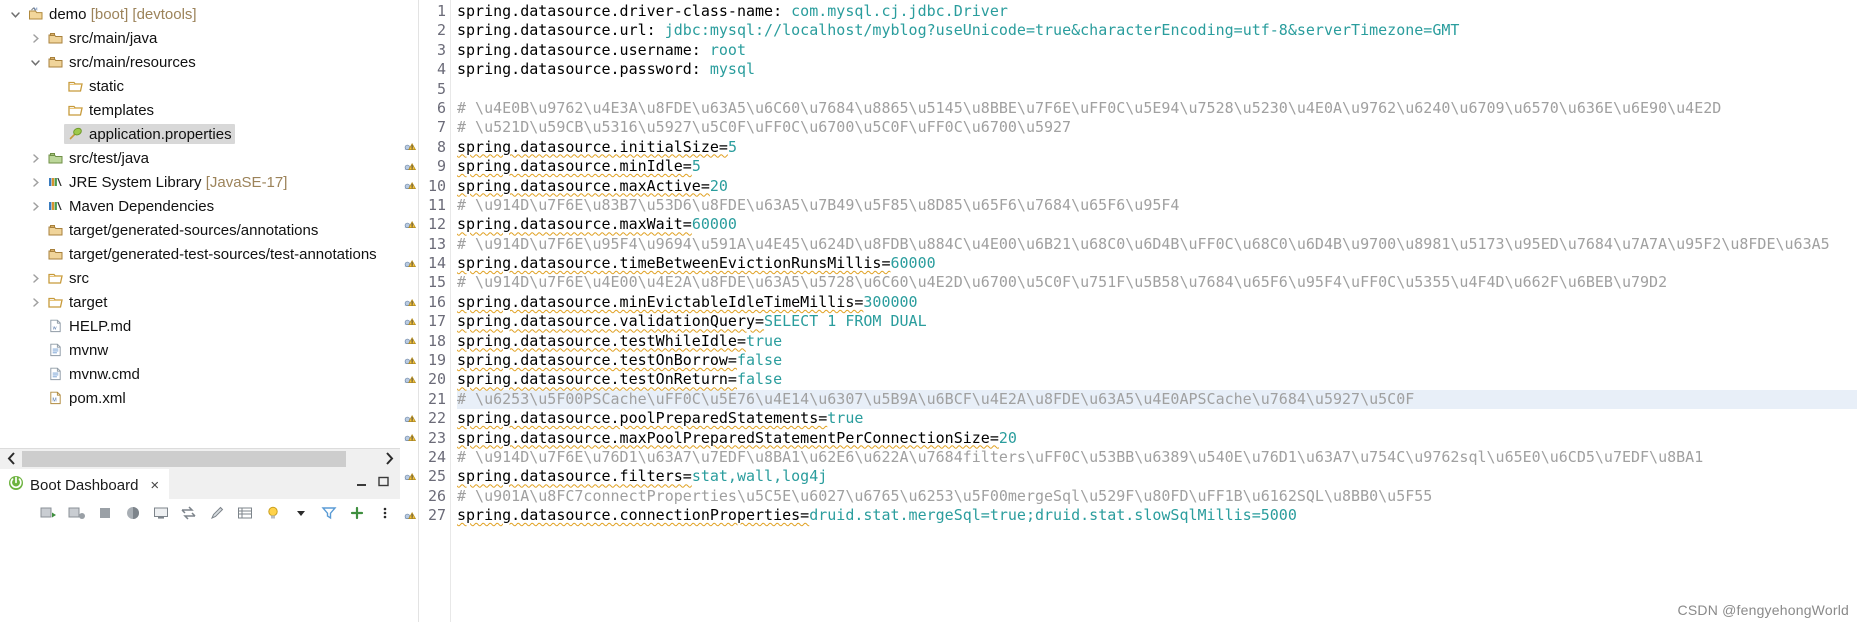 This screenshot has width=1857, height=622. Describe the element at coordinates (356, 513) in the screenshot. I see `add-icon` at that location.